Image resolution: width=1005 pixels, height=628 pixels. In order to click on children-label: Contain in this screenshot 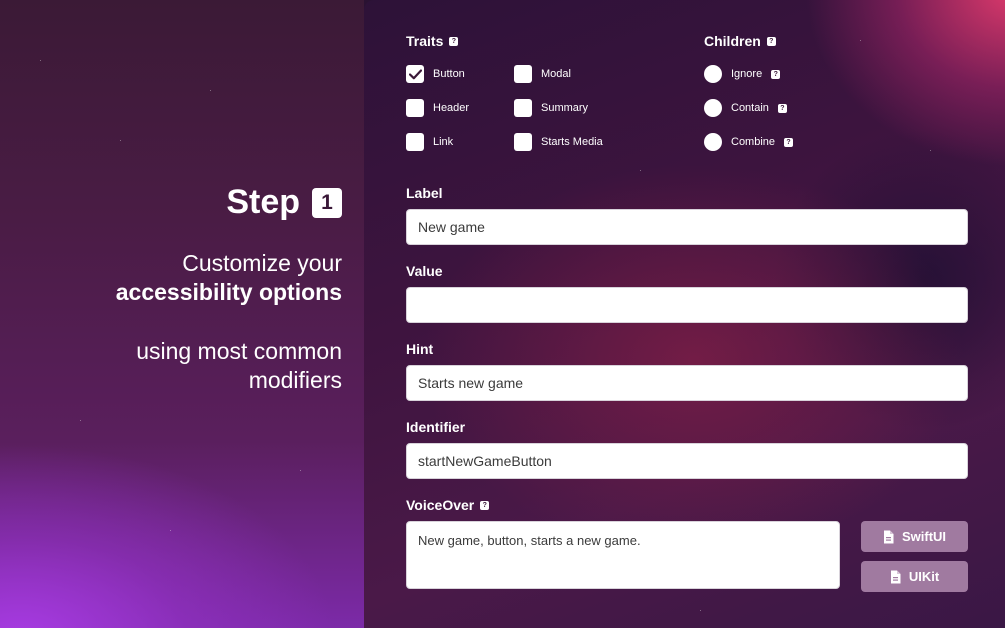, I will do `click(750, 108)`.